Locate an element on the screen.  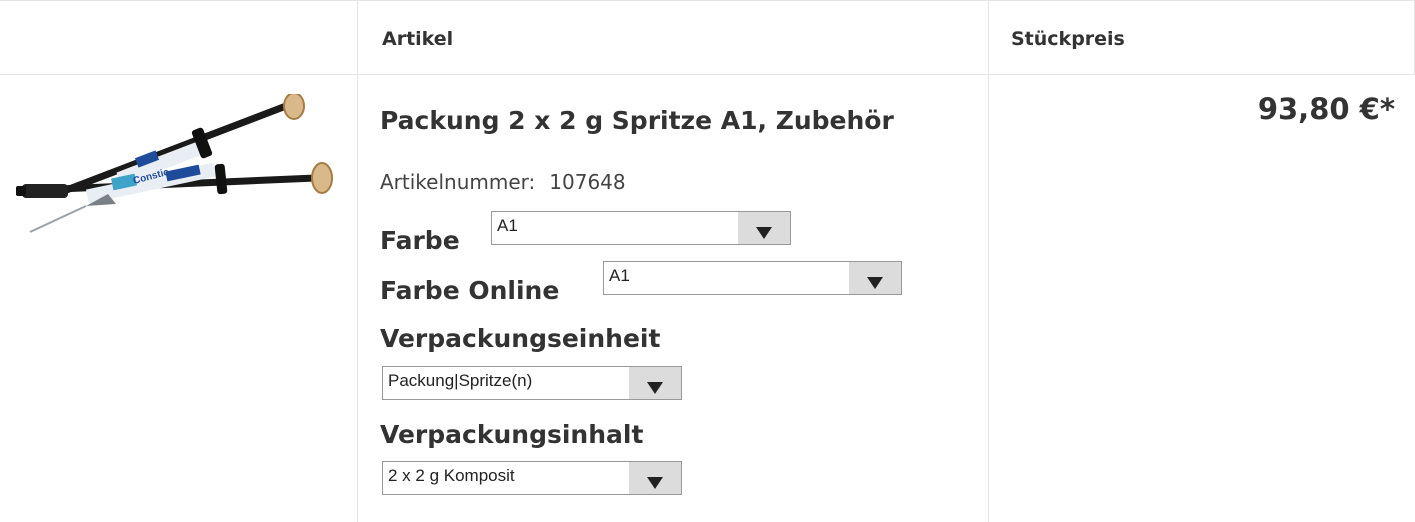
column-divider-left is located at coordinates (357, 261).